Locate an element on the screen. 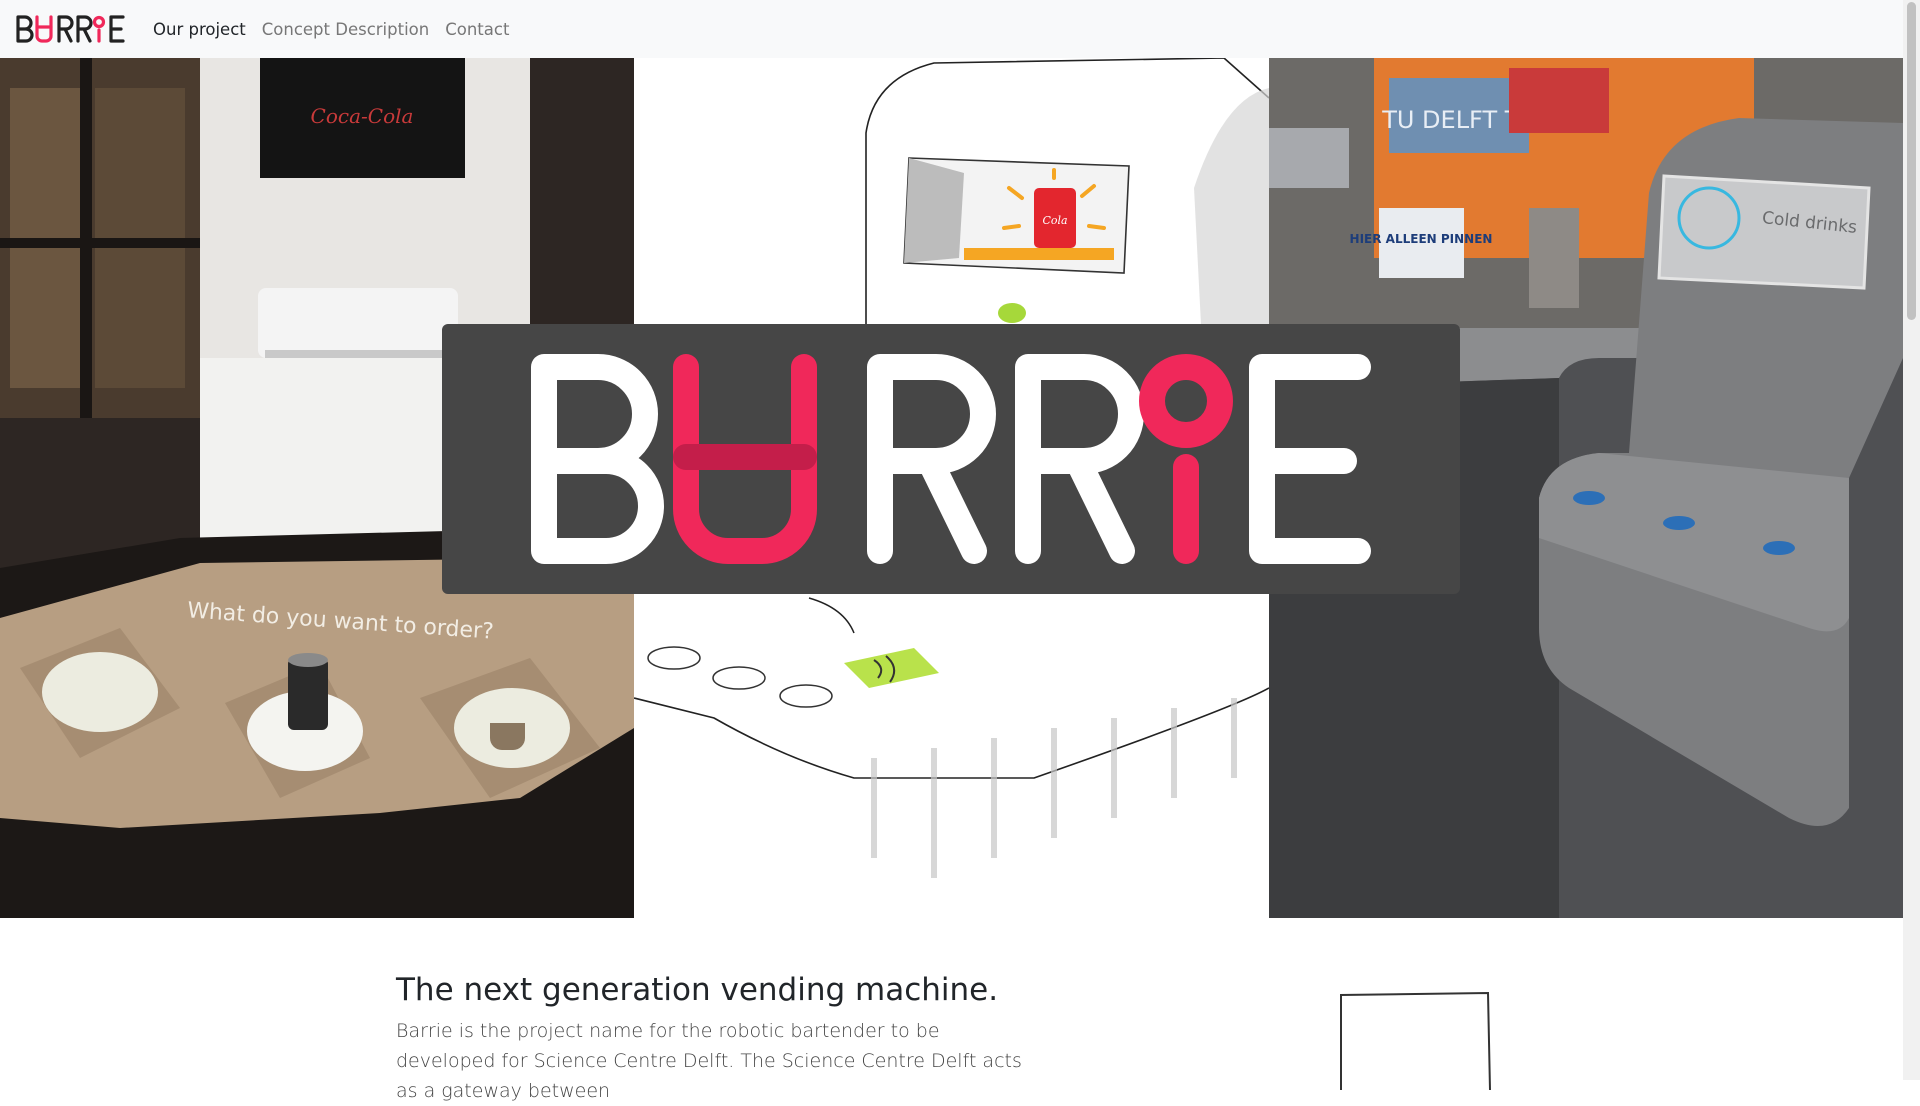 The image size is (1920, 1106). section-headline: The next generation vending machine. is located at coordinates (697, 990).